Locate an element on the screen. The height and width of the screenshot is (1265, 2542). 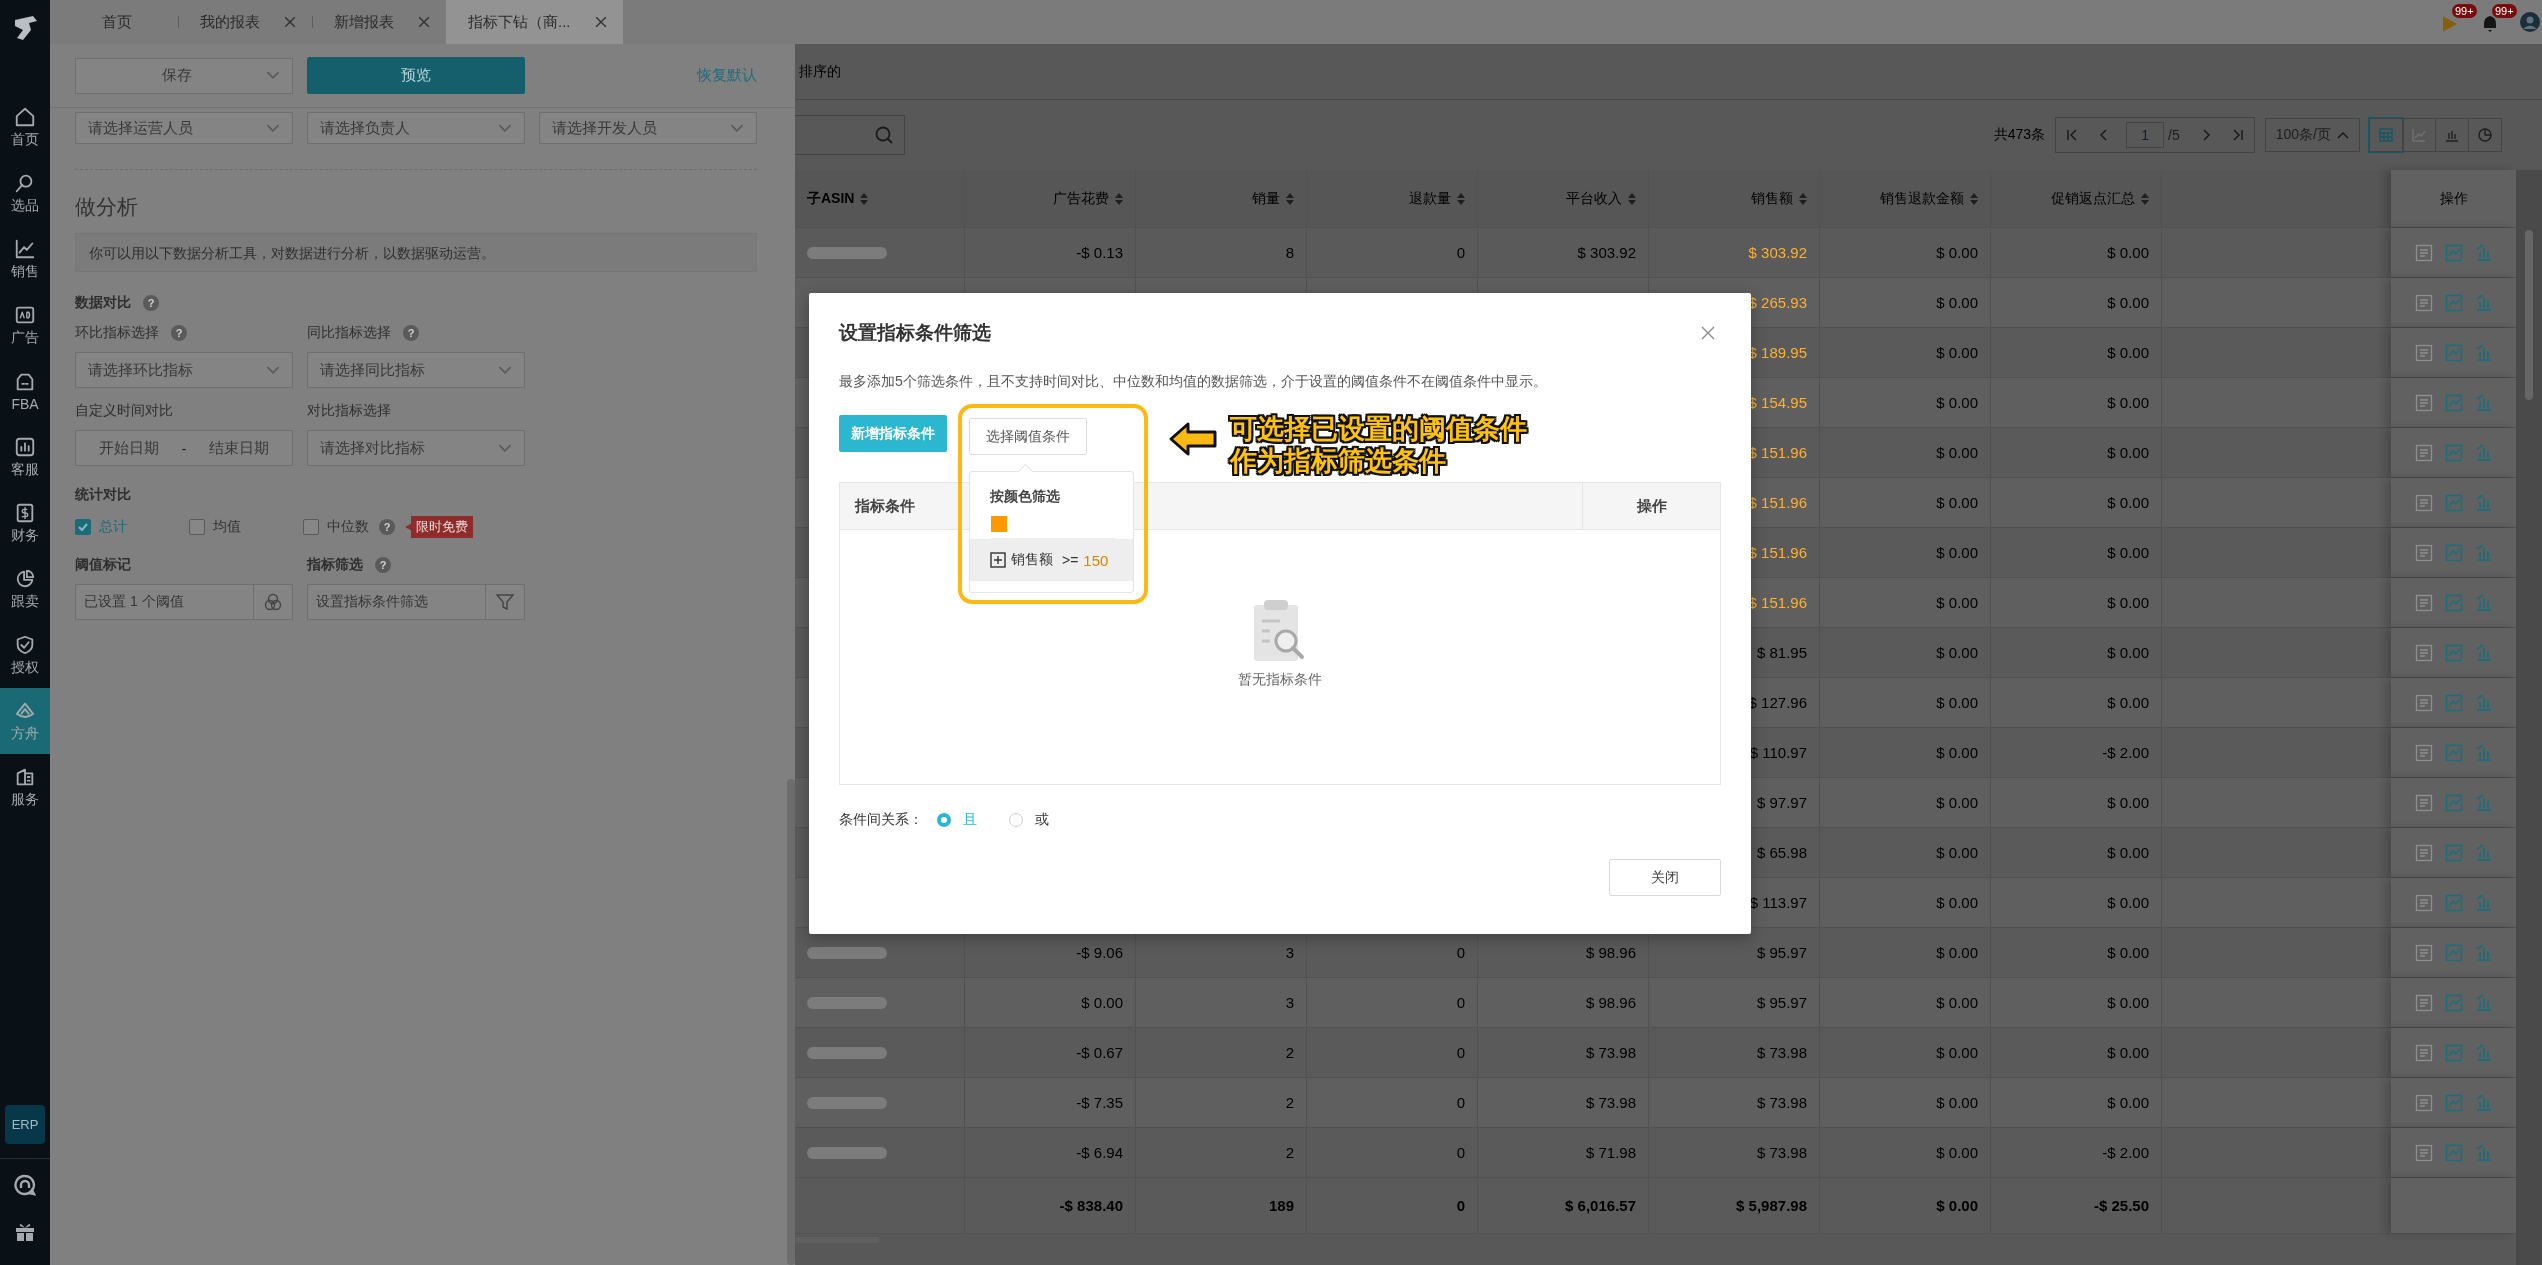
column-header: 销量 is located at coordinates (1266, 198).